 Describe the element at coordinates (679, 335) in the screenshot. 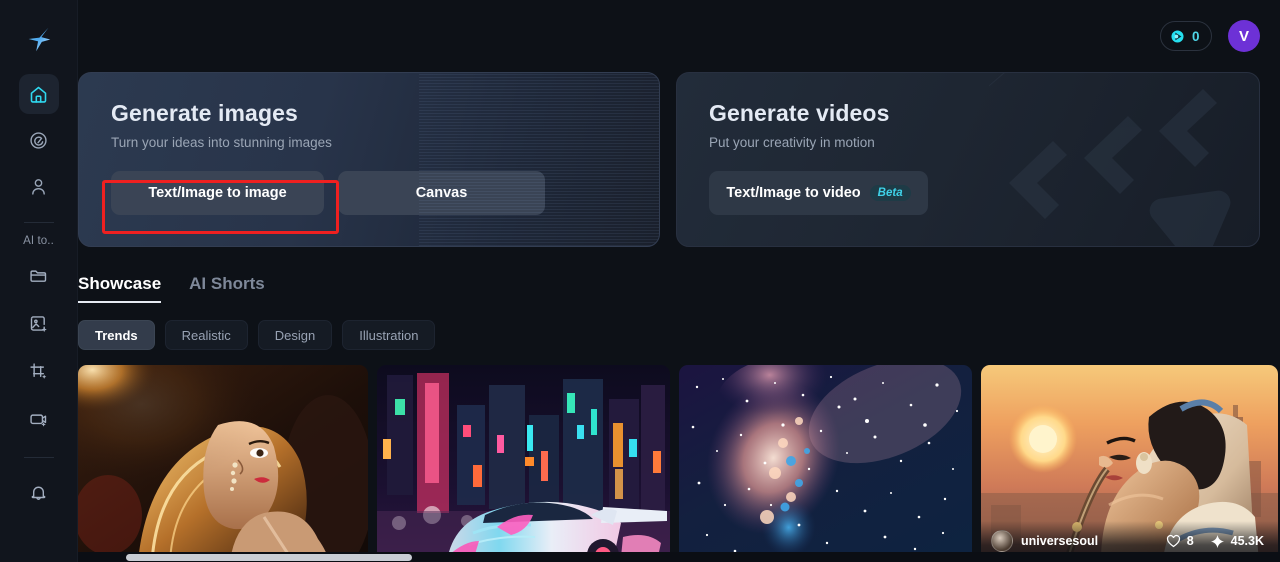

I see `filter-chips: Trends Realistic Design Illustration` at that location.